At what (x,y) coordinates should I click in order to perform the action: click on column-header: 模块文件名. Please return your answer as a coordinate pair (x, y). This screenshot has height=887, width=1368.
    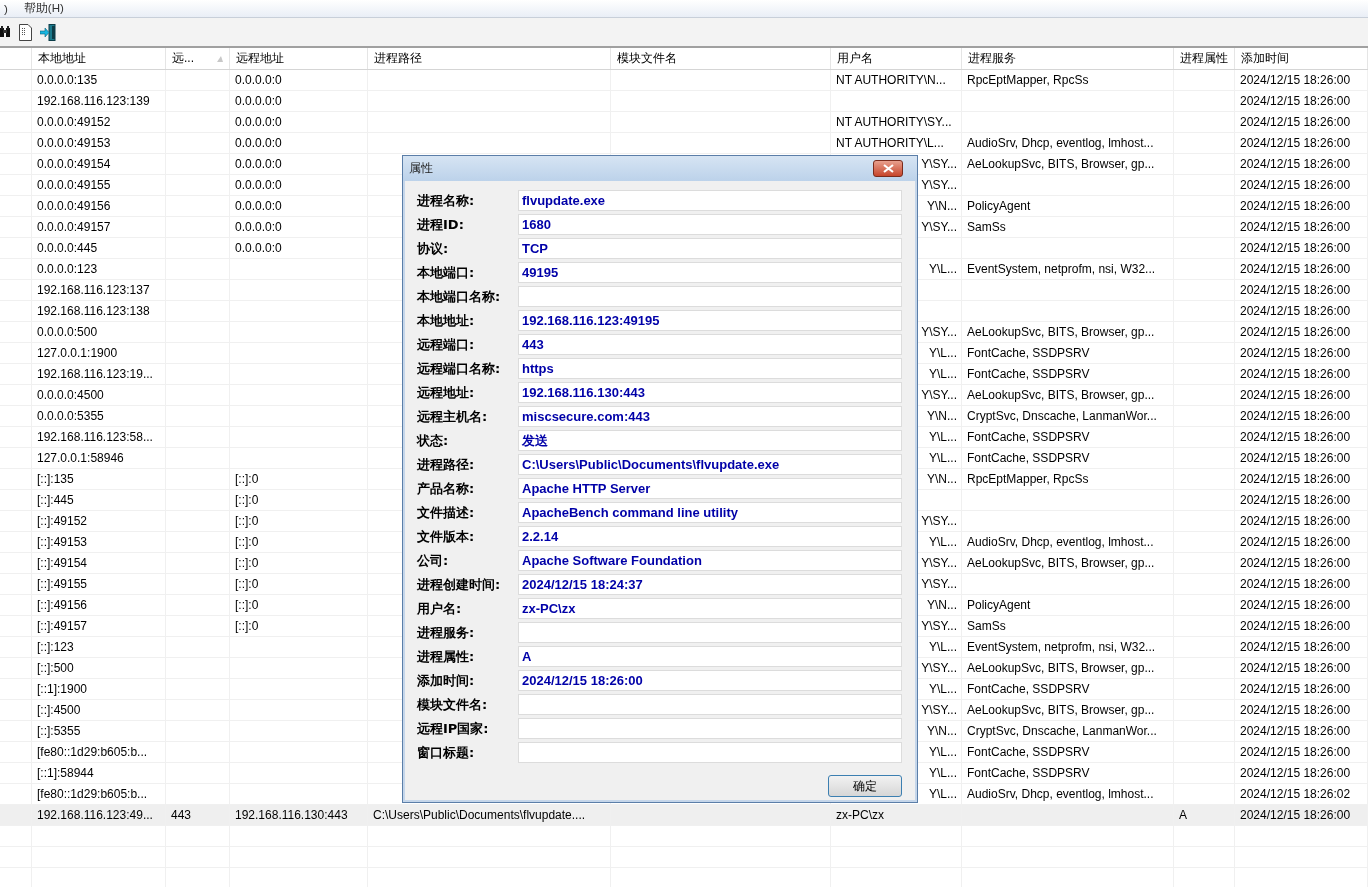
    Looking at the image, I should click on (721, 58).